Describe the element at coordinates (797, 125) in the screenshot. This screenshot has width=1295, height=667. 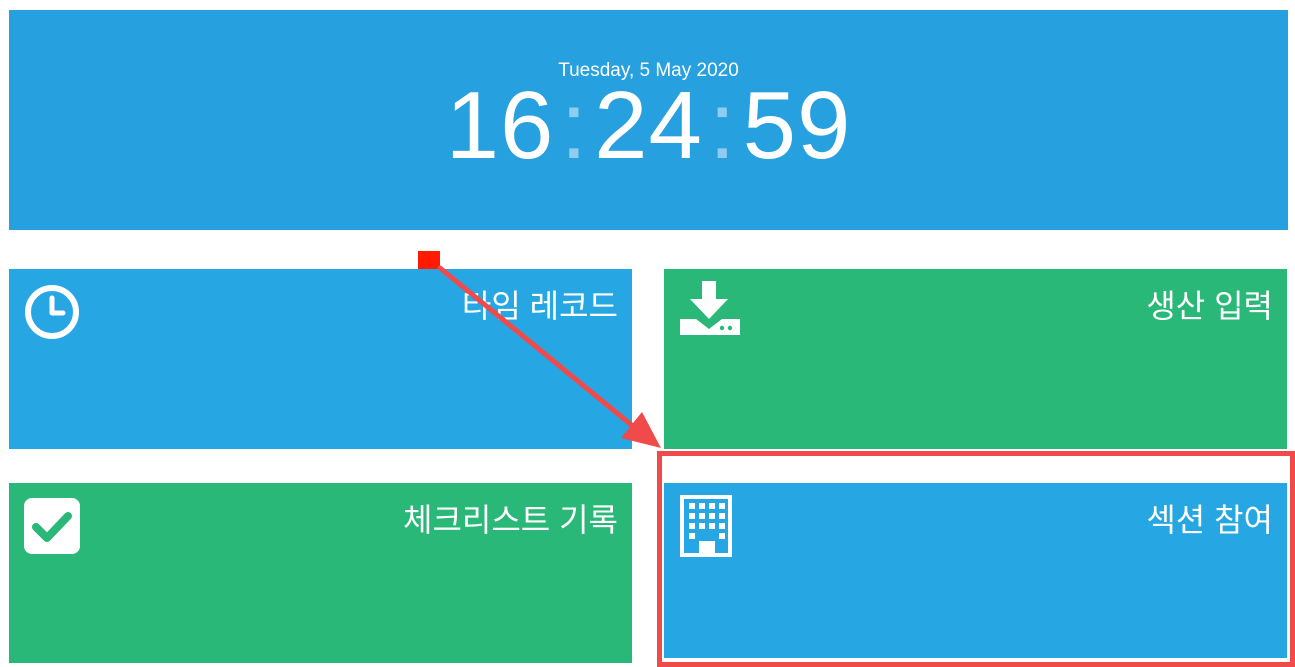
I see `clock-seconds: 59` at that location.